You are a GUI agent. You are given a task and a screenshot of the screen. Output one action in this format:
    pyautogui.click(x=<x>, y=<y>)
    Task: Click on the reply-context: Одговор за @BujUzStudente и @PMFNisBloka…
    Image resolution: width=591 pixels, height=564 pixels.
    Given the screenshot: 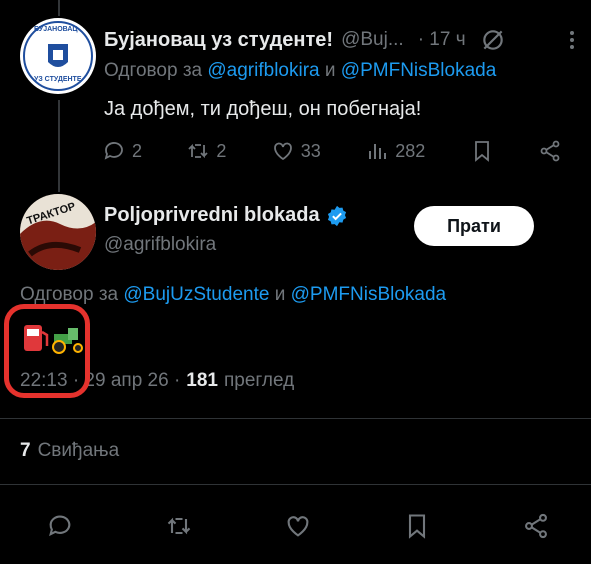 What is the action you would take?
    pyautogui.click(x=233, y=295)
    